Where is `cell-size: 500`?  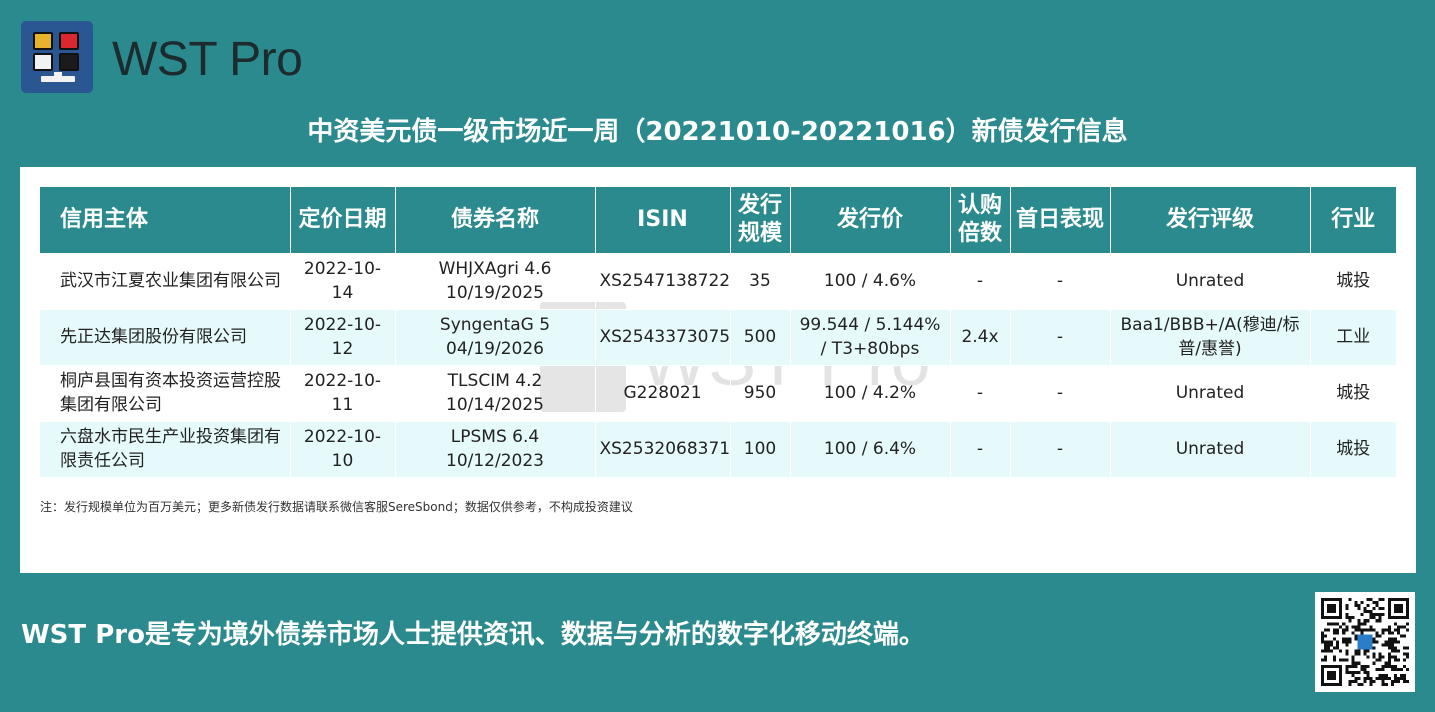
cell-size: 500 is located at coordinates (760, 337).